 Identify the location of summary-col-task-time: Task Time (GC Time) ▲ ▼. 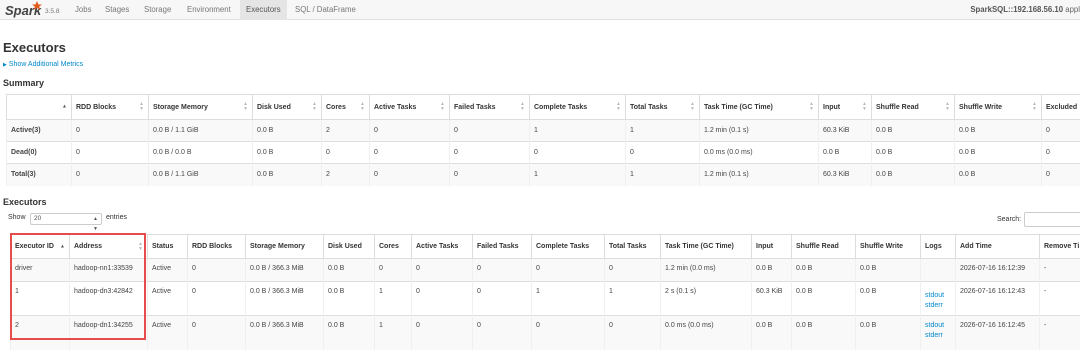
(759, 107).